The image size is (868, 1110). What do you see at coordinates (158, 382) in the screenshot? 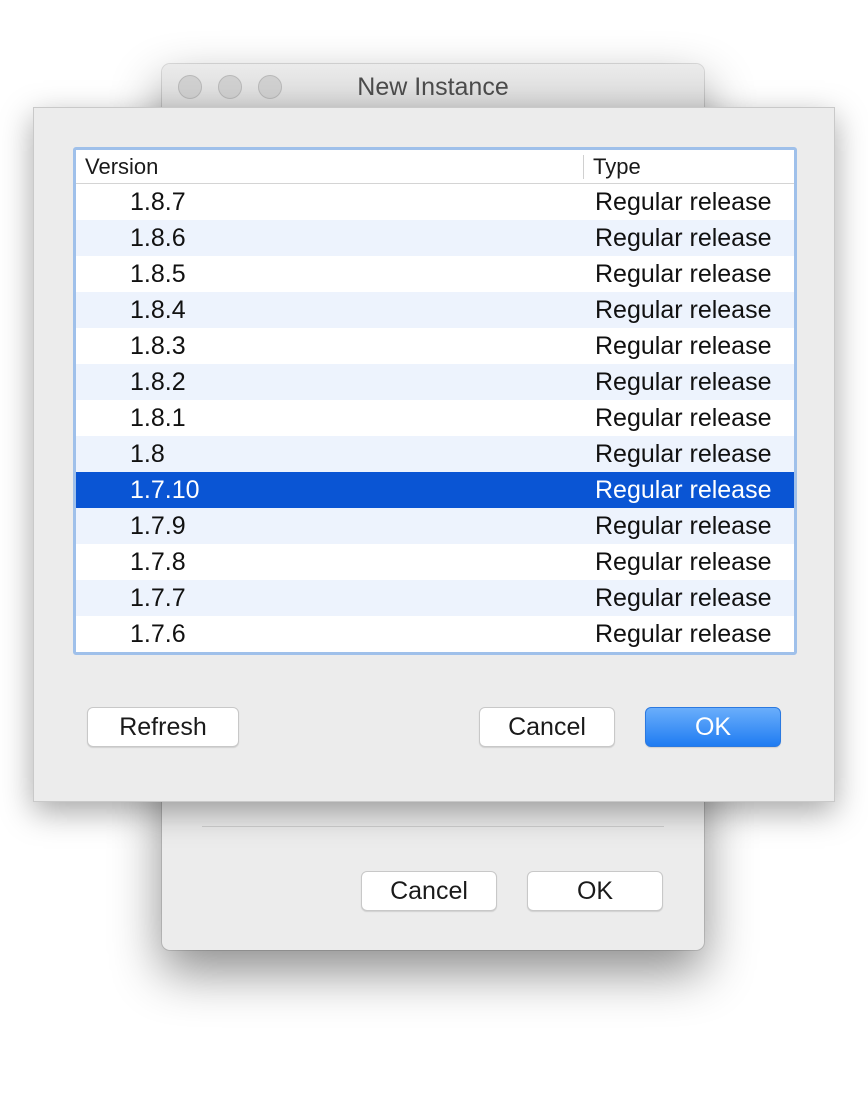
I see `version-cell: 1.8.2` at bounding box center [158, 382].